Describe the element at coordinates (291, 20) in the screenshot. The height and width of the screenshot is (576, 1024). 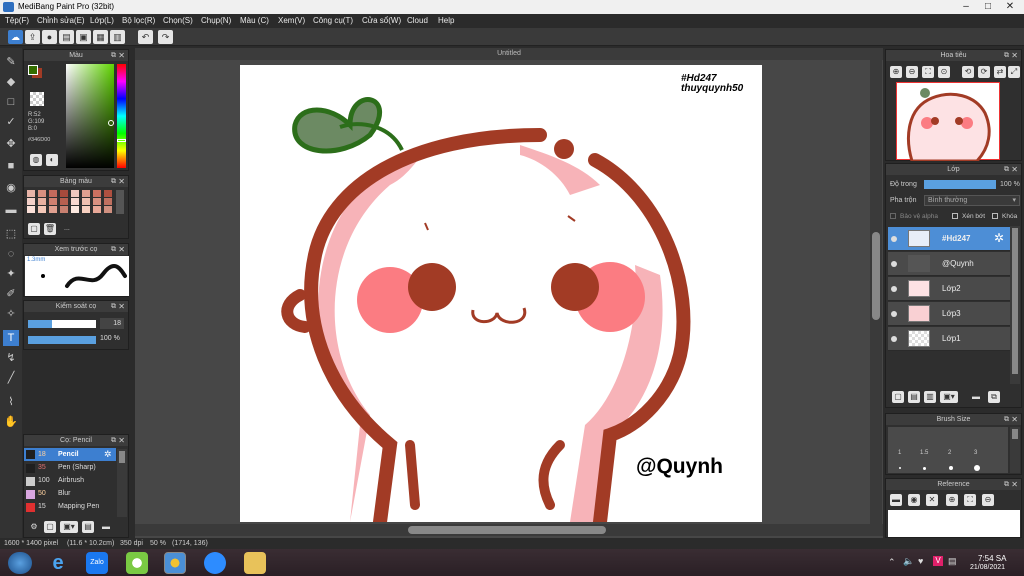
I see `menu-view: Xem(V)` at that location.